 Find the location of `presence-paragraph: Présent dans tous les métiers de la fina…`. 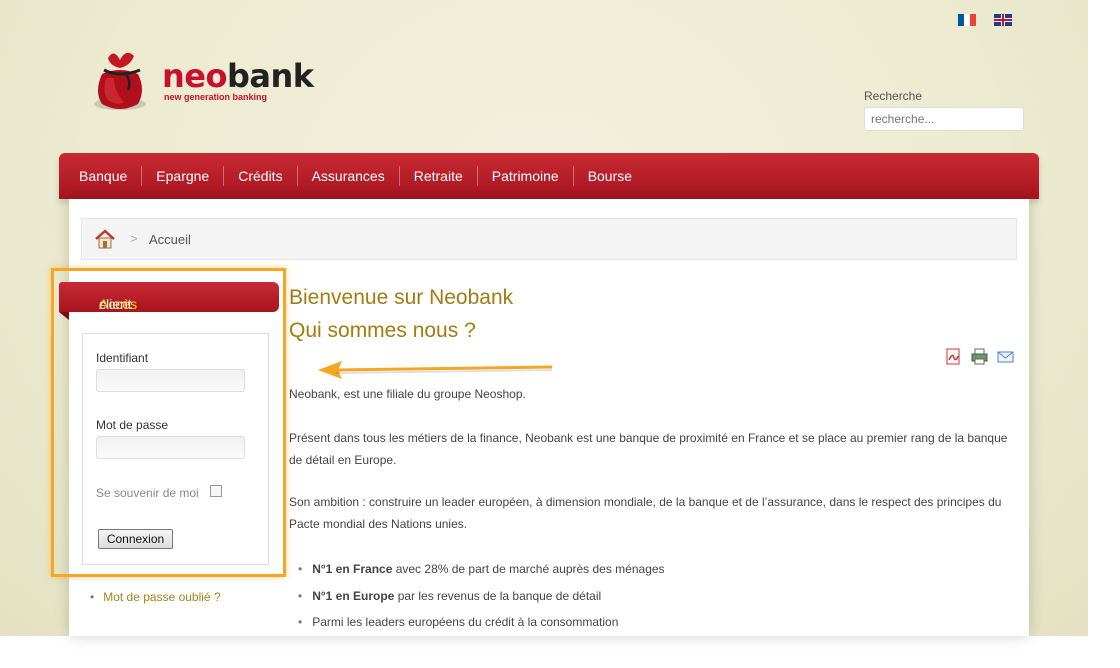

presence-paragraph: Présent dans tous les métiers de la fina… is located at coordinates (648, 449).